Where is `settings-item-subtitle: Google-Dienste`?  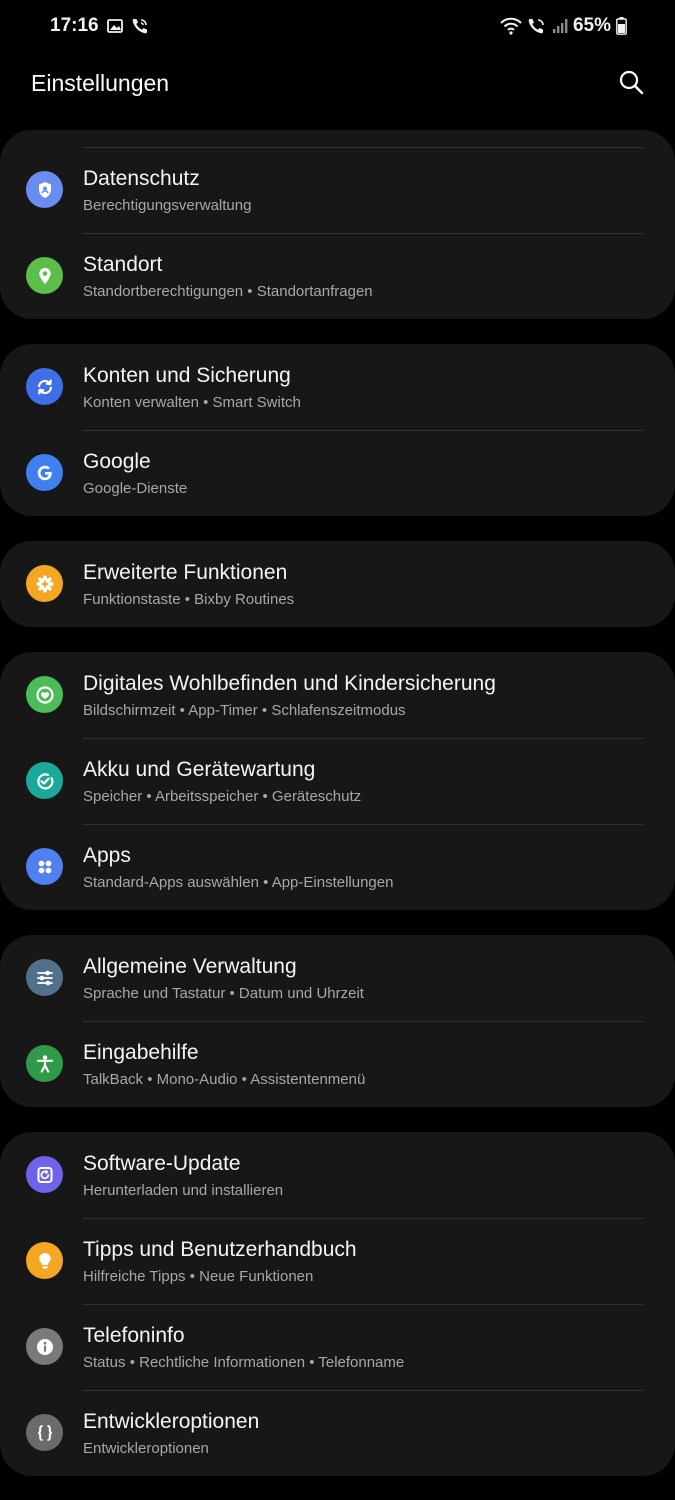 settings-item-subtitle: Google-Dienste is located at coordinates (135, 488).